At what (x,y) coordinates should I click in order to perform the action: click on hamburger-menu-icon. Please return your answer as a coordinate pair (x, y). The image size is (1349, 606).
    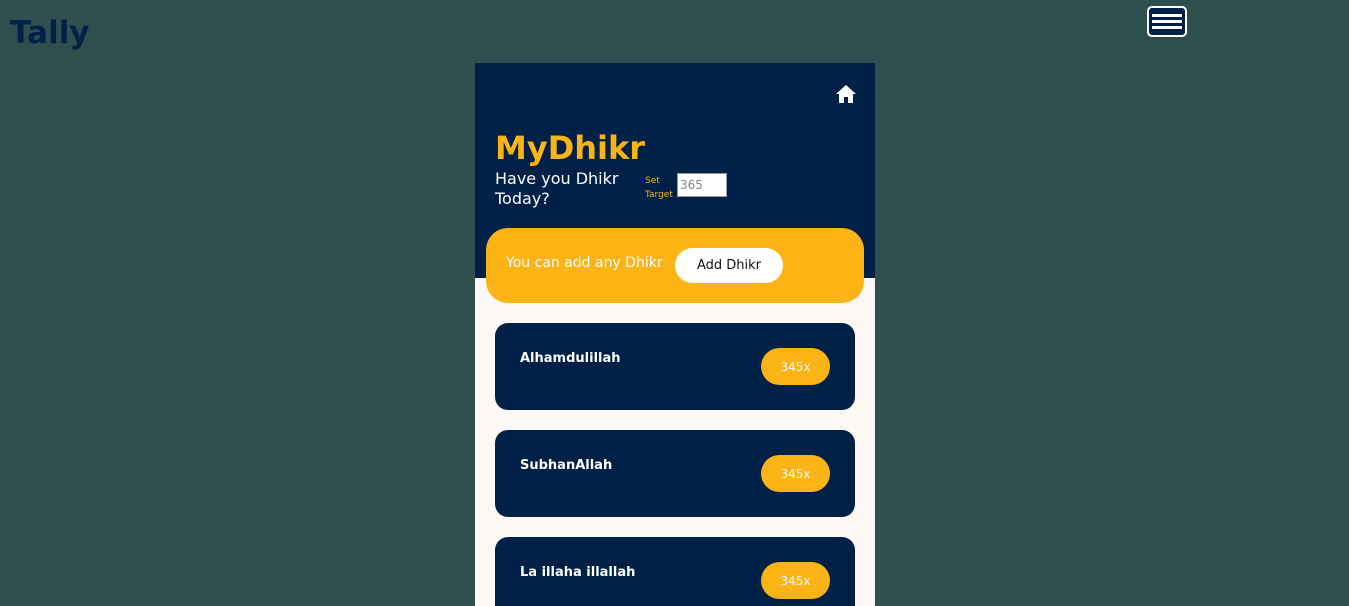
    Looking at the image, I should click on (1167, 15).